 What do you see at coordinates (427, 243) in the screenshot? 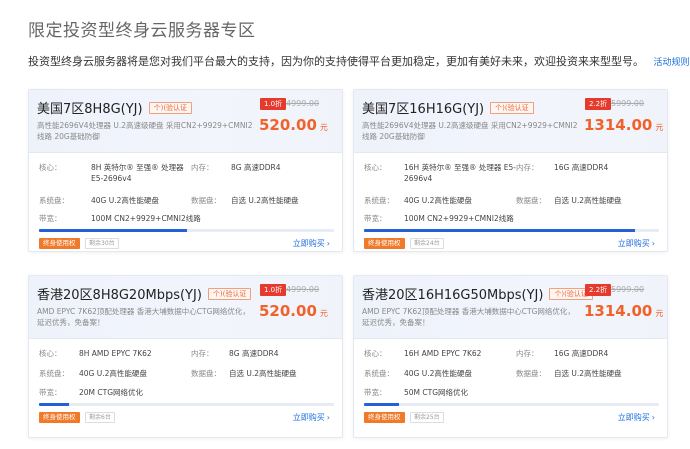
I see `stock-tag: 剩余24台` at bounding box center [427, 243].